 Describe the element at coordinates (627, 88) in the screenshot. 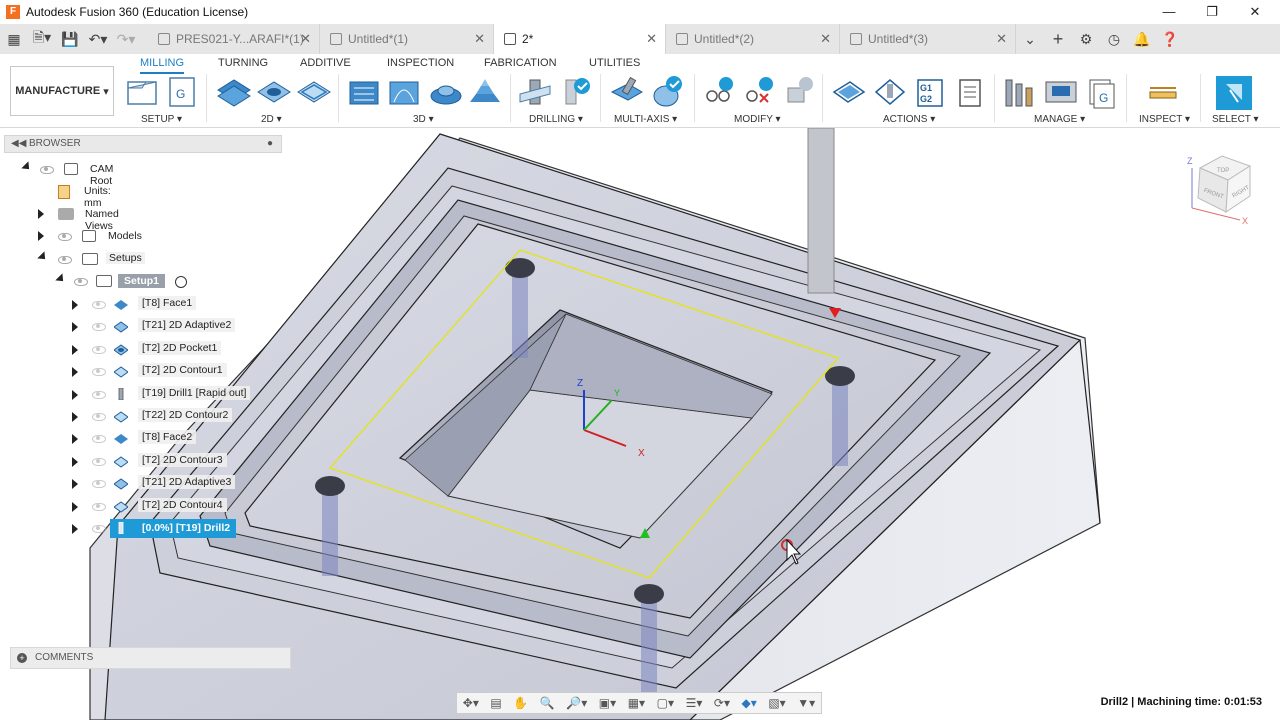

I see `multi-axis-swarf-icon` at that location.